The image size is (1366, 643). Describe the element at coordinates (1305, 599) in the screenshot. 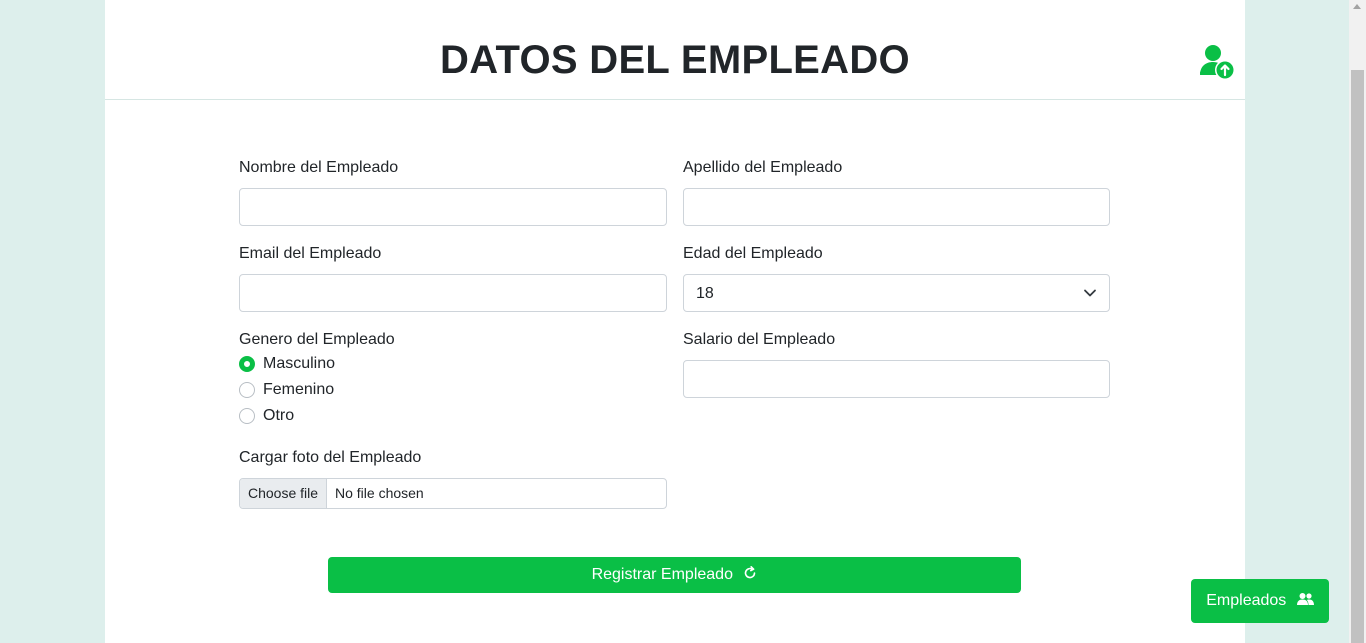

I see `users-icon` at that location.